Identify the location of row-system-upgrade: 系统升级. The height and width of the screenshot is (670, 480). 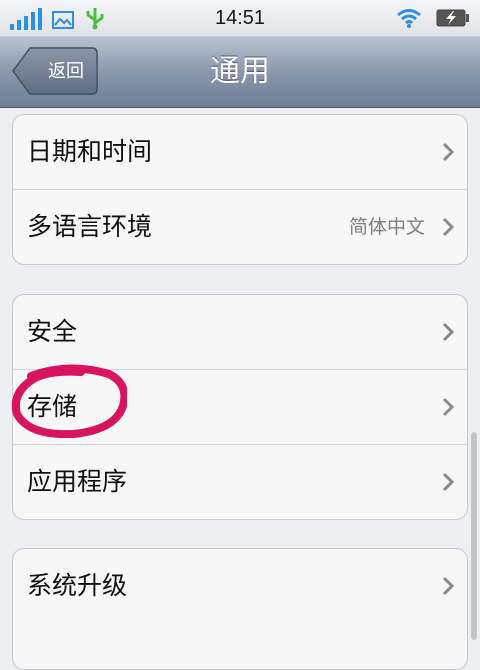
(240, 586).